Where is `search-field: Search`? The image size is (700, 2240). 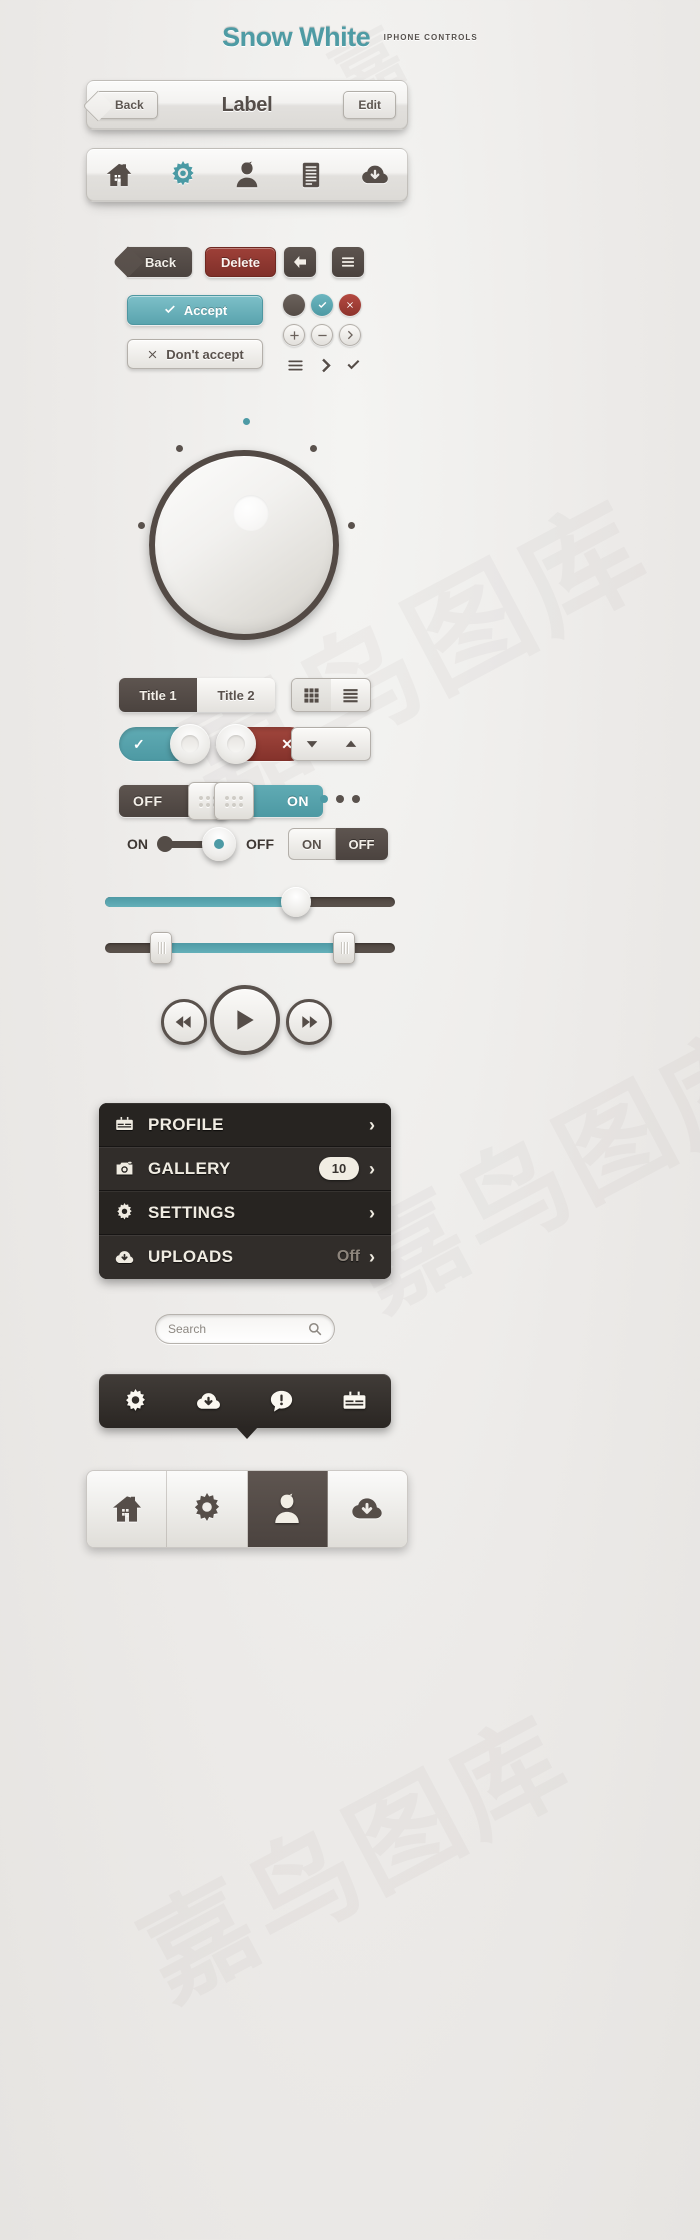 search-field: Search is located at coordinates (245, 1329).